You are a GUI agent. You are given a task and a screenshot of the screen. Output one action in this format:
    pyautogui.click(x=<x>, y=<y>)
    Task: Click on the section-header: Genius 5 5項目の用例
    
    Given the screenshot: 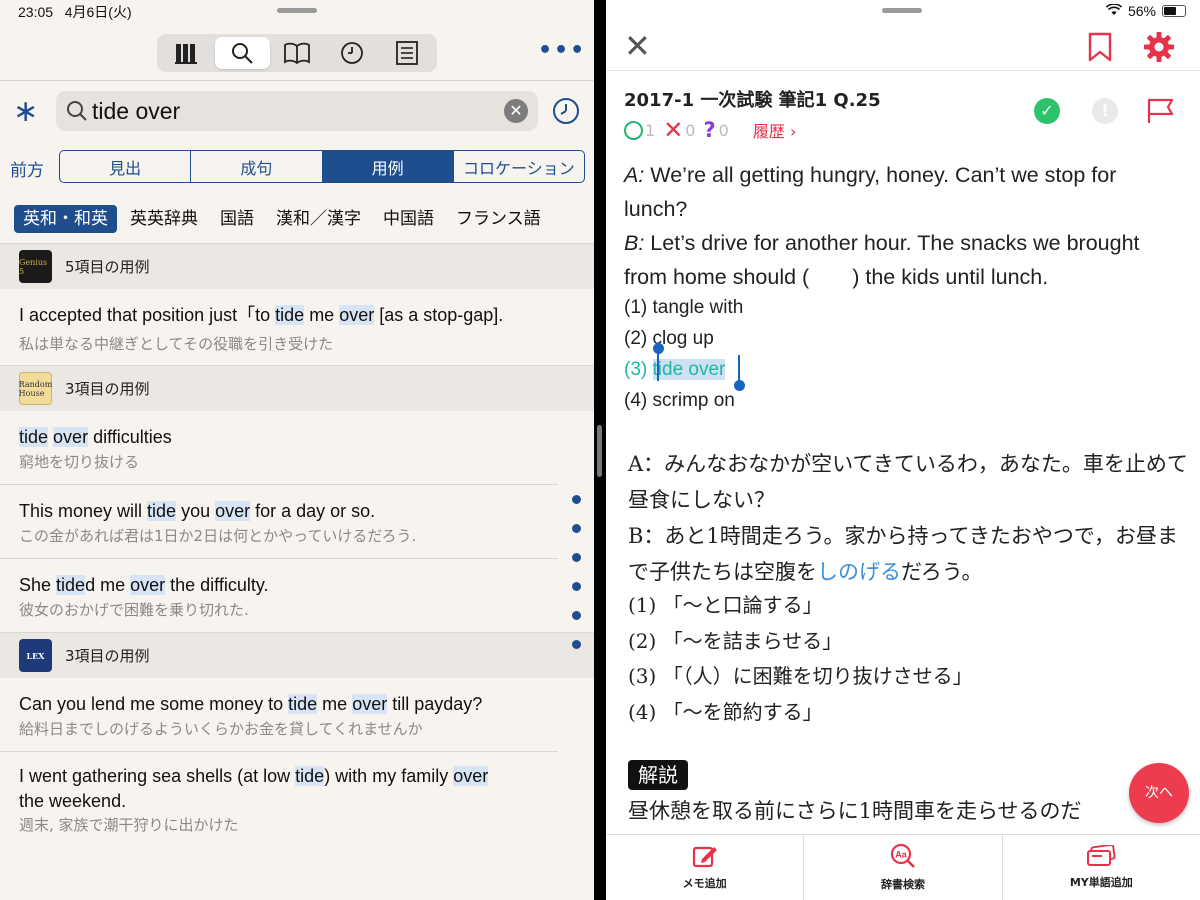 What is the action you would take?
    pyautogui.click(x=297, y=266)
    